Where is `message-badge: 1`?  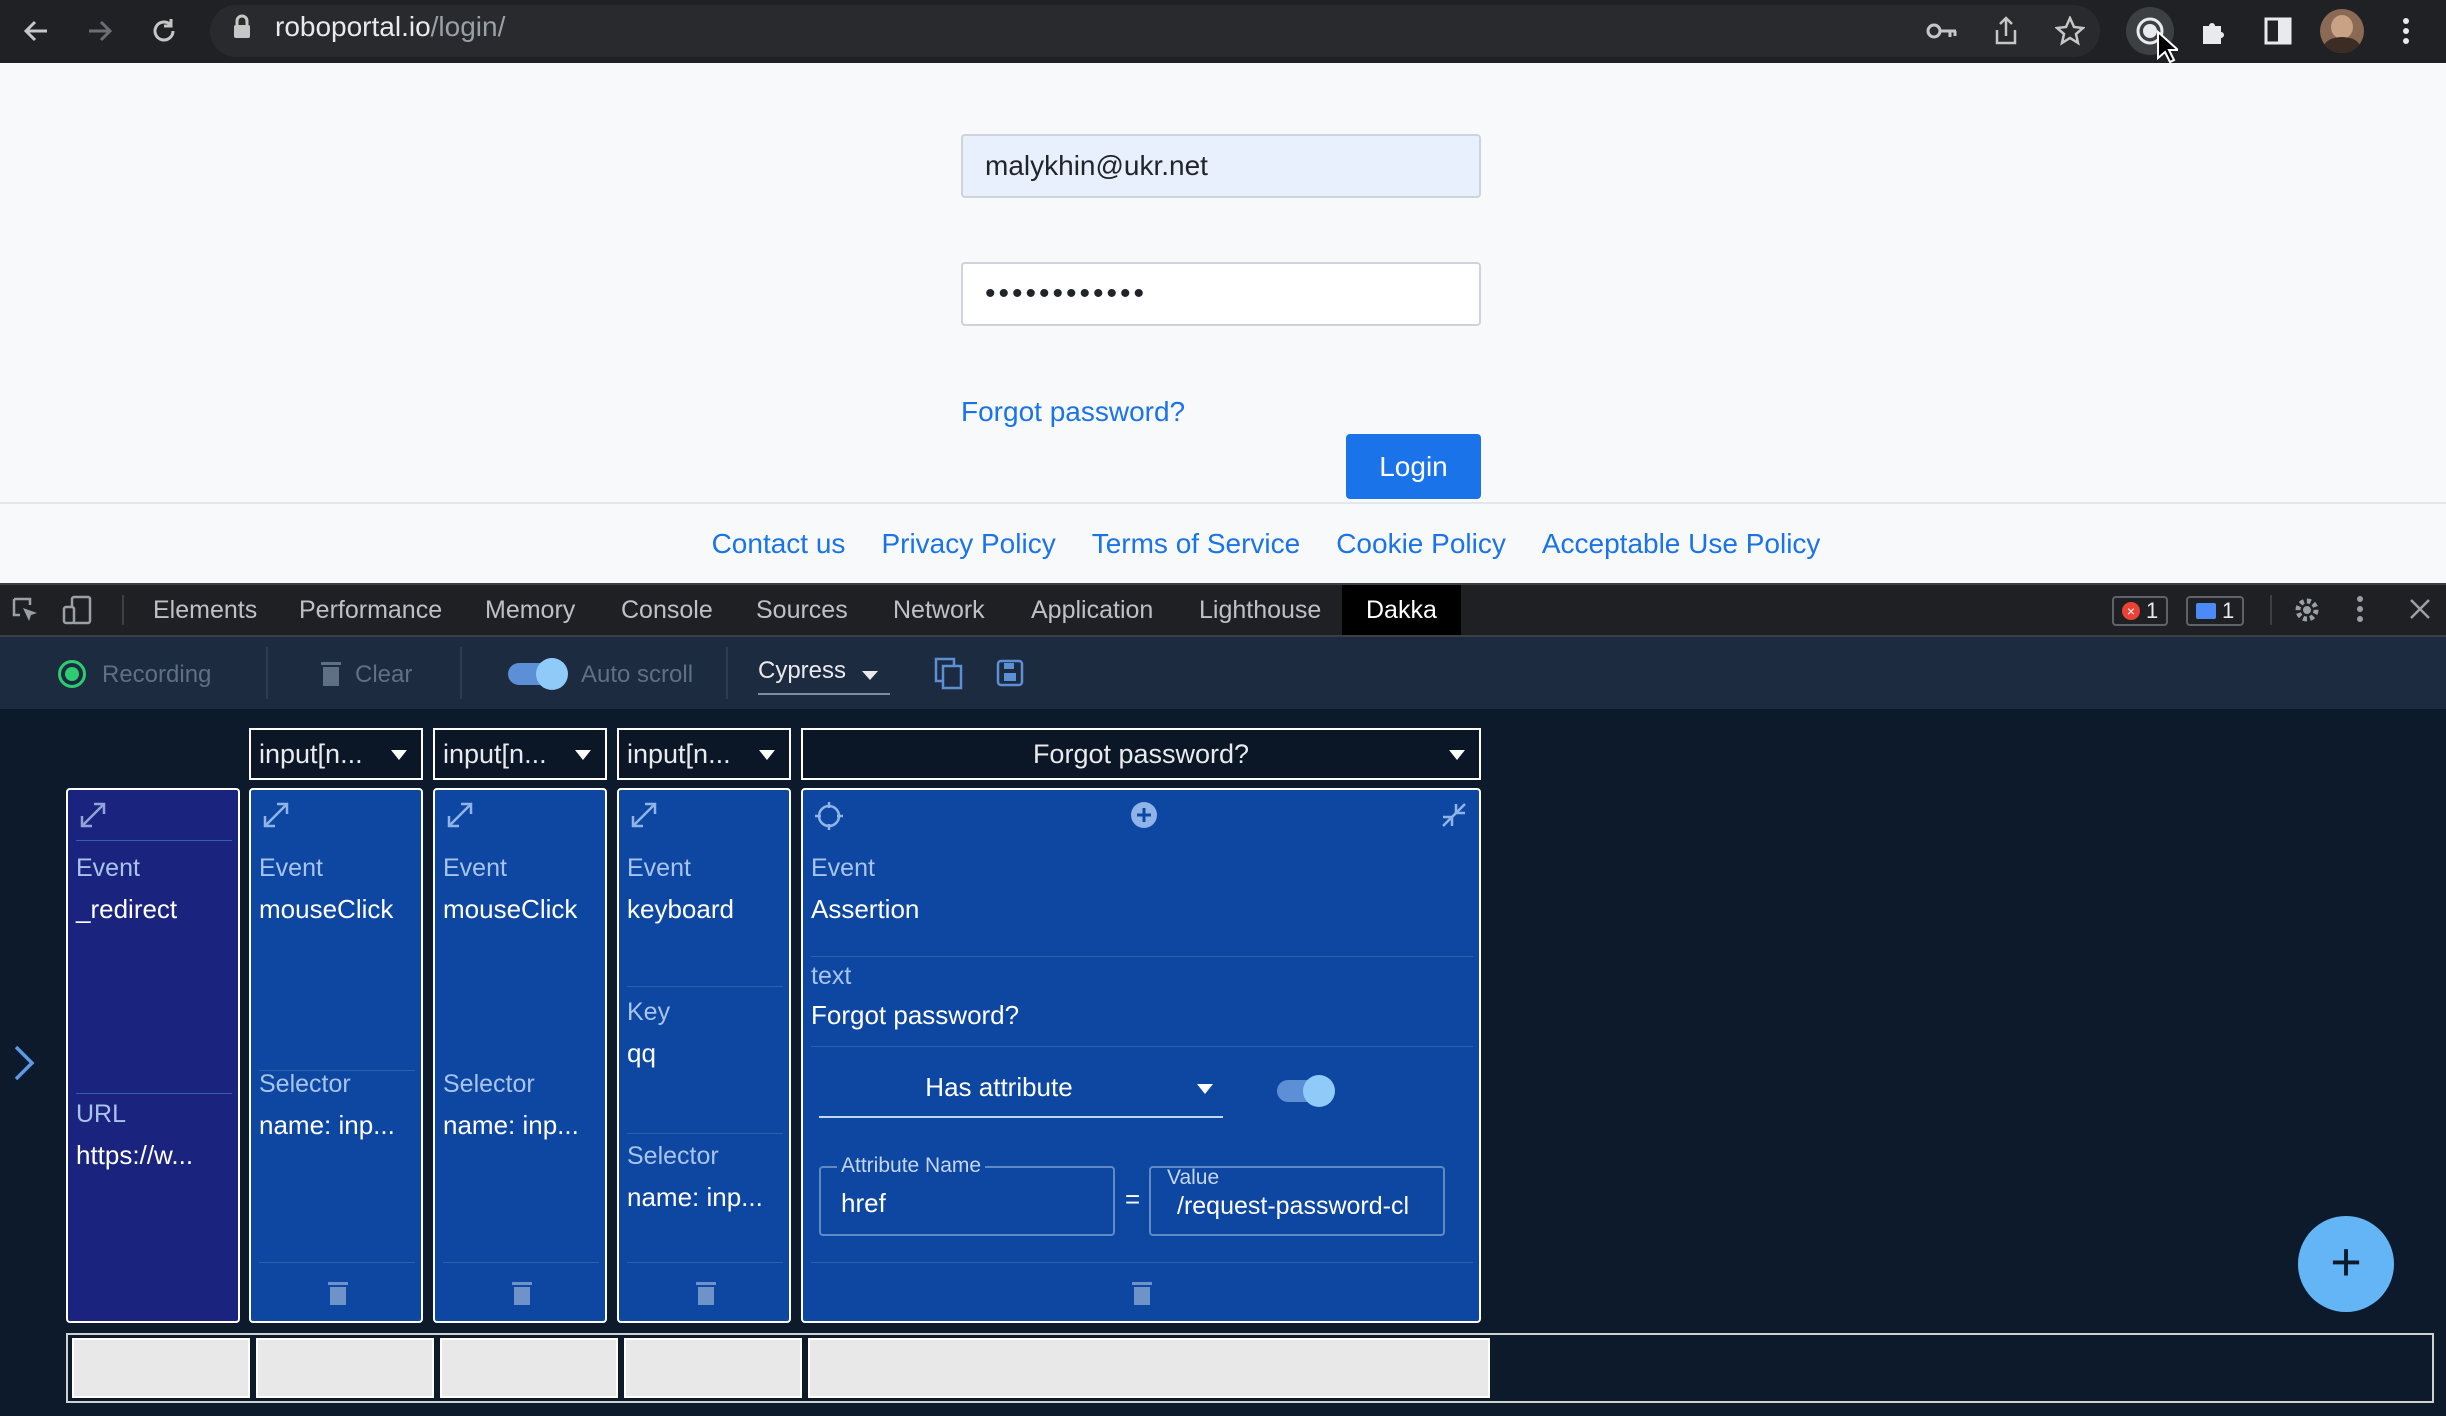 message-badge: 1 is located at coordinates (2215, 611).